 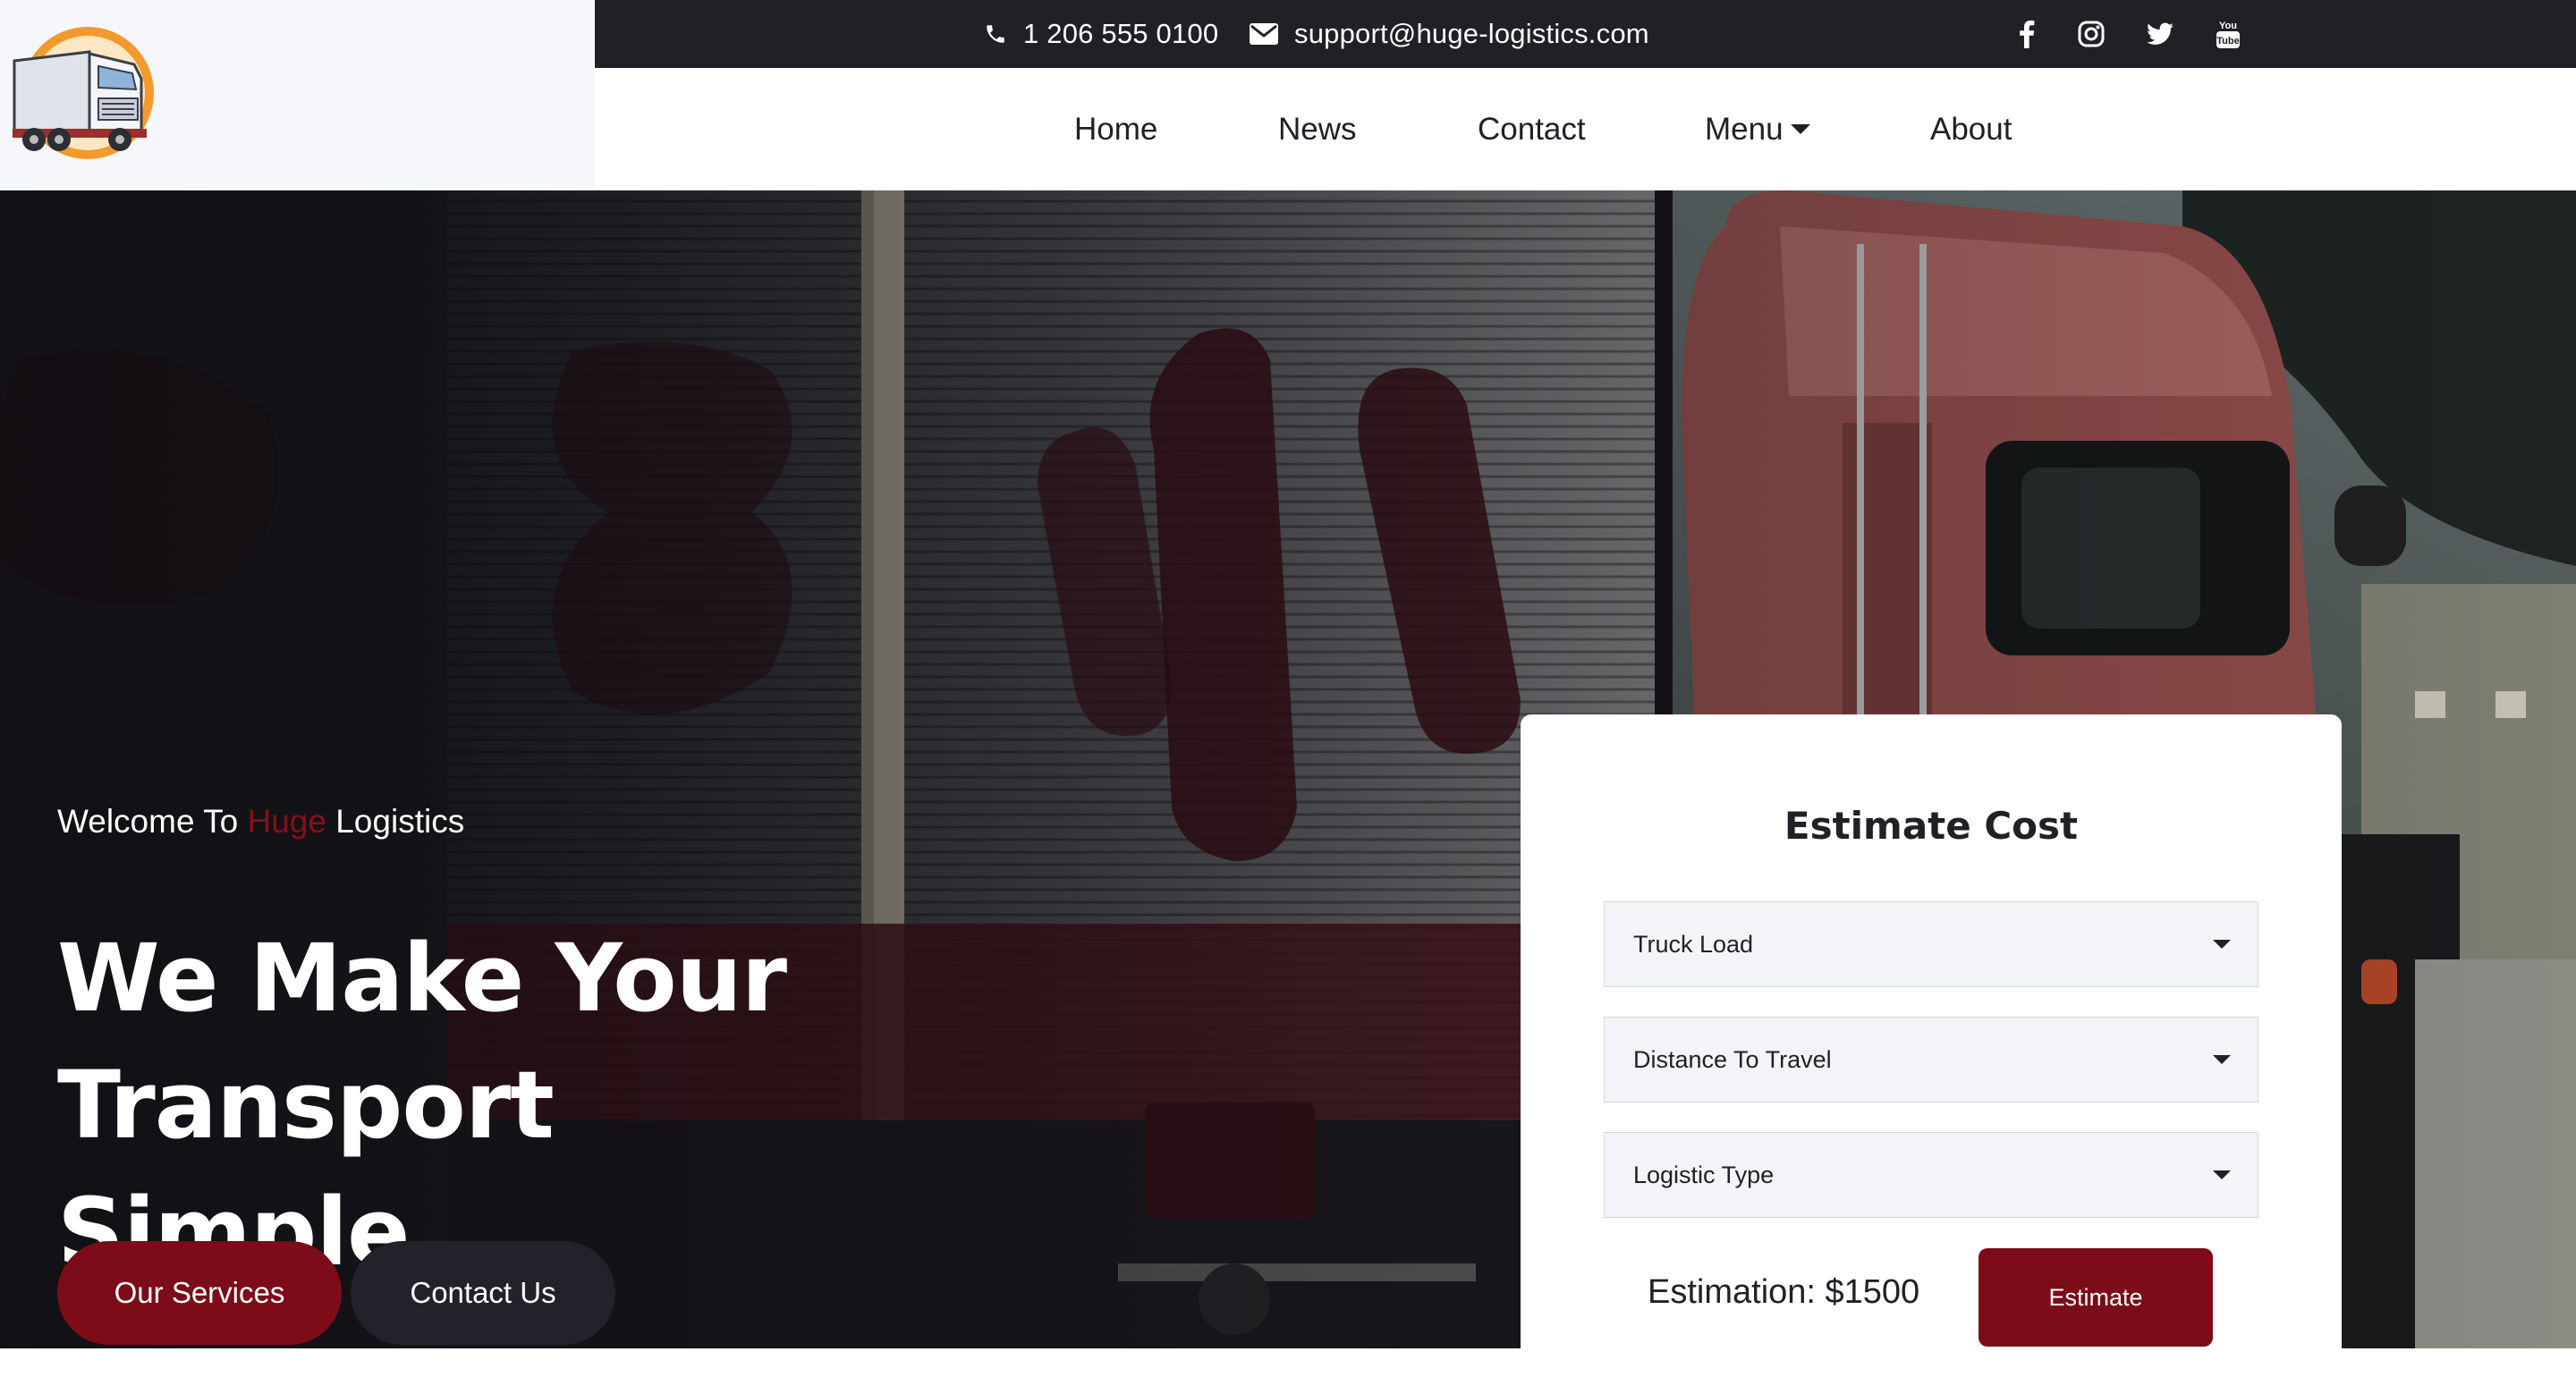 I want to click on welcome-brand: Huge, so click(x=286, y=821).